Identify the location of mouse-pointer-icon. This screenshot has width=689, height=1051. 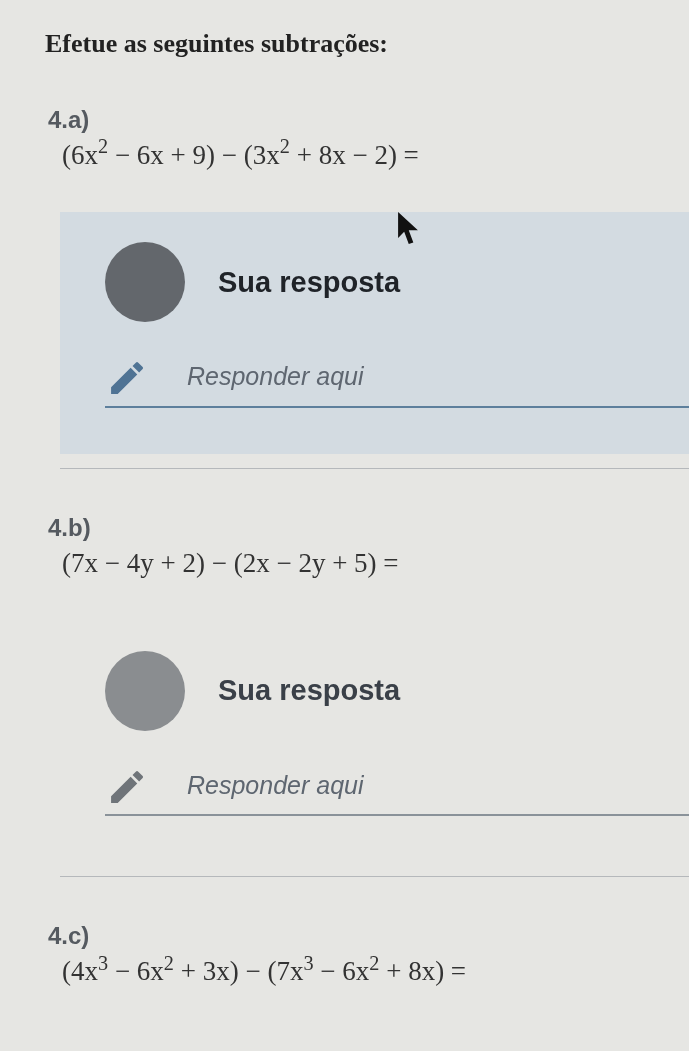
(408, 228).